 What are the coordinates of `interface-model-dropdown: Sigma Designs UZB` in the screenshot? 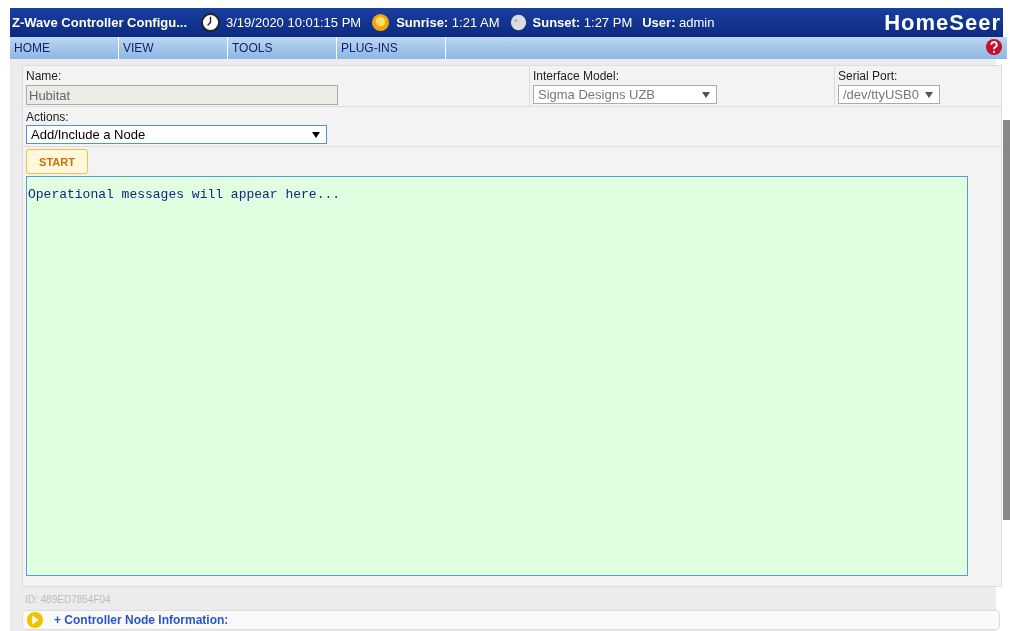 It's located at (625, 94).